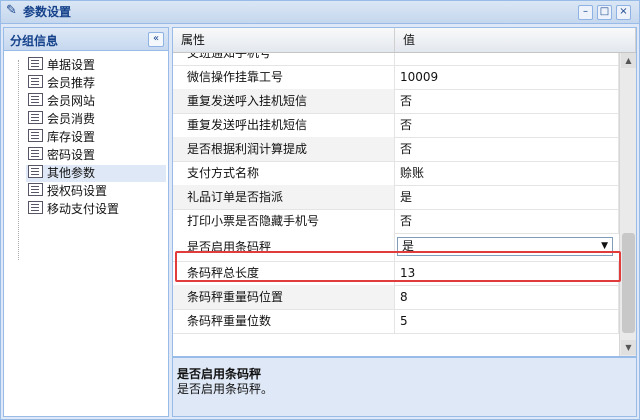 The image size is (640, 420). Describe the element at coordinates (507, 59) in the screenshot. I see `property-value` at that location.